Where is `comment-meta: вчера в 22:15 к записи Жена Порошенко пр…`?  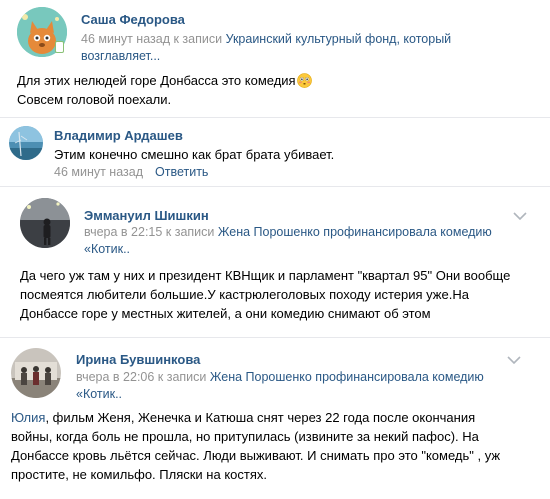 comment-meta: вчера в 22:15 к записи Жена Порошенко пр… is located at coordinates (299, 241).